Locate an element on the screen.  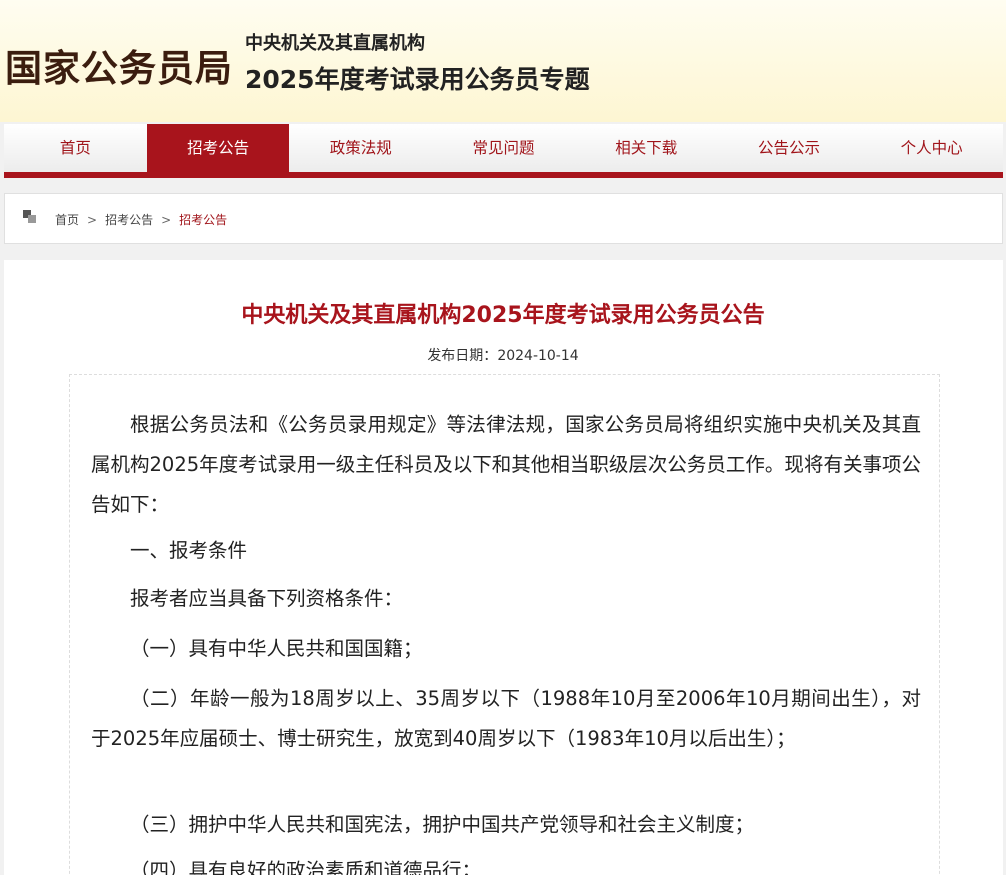
nav-item-policies: 政策法规 is located at coordinates (360, 148).